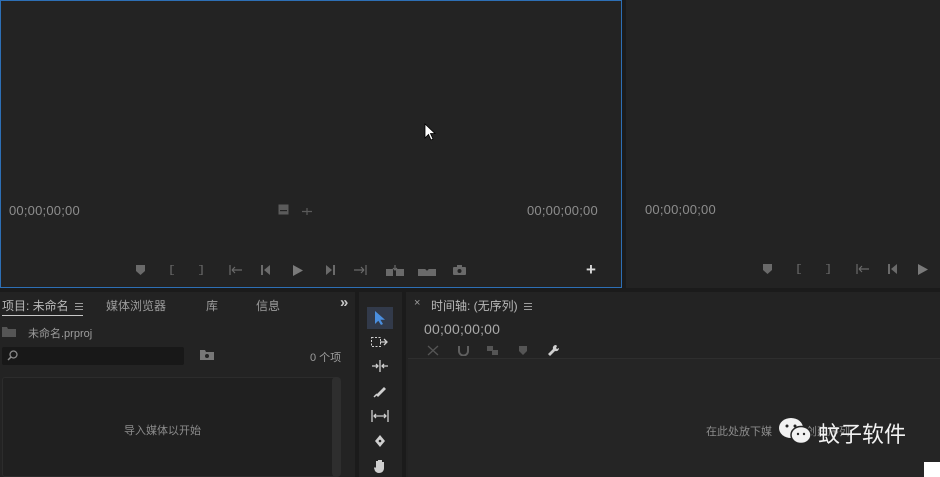  Describe the element at coordinates (360, 270) in the screenshot. I see `go-to-out-icon` at that location.